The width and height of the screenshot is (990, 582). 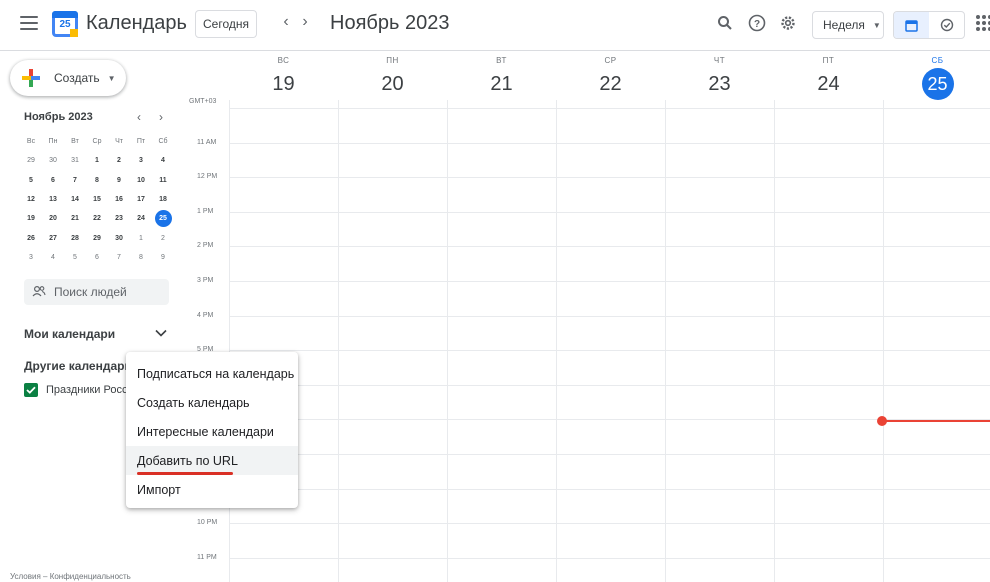 I want to click on day-number: 23, so click(x=720, y=84).